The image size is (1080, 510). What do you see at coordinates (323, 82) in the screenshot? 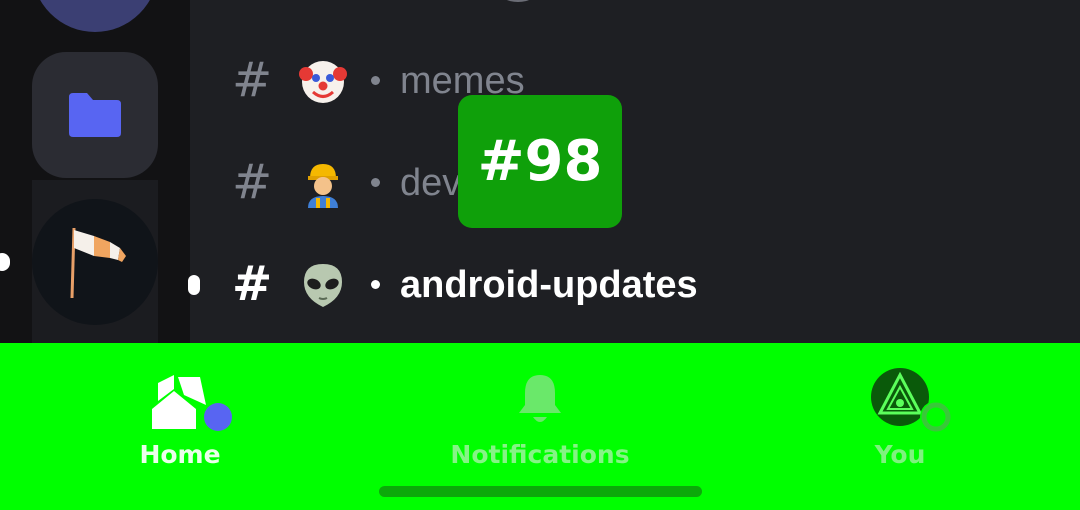
I see `clown-face-icon` at bounding box center [323, 82].